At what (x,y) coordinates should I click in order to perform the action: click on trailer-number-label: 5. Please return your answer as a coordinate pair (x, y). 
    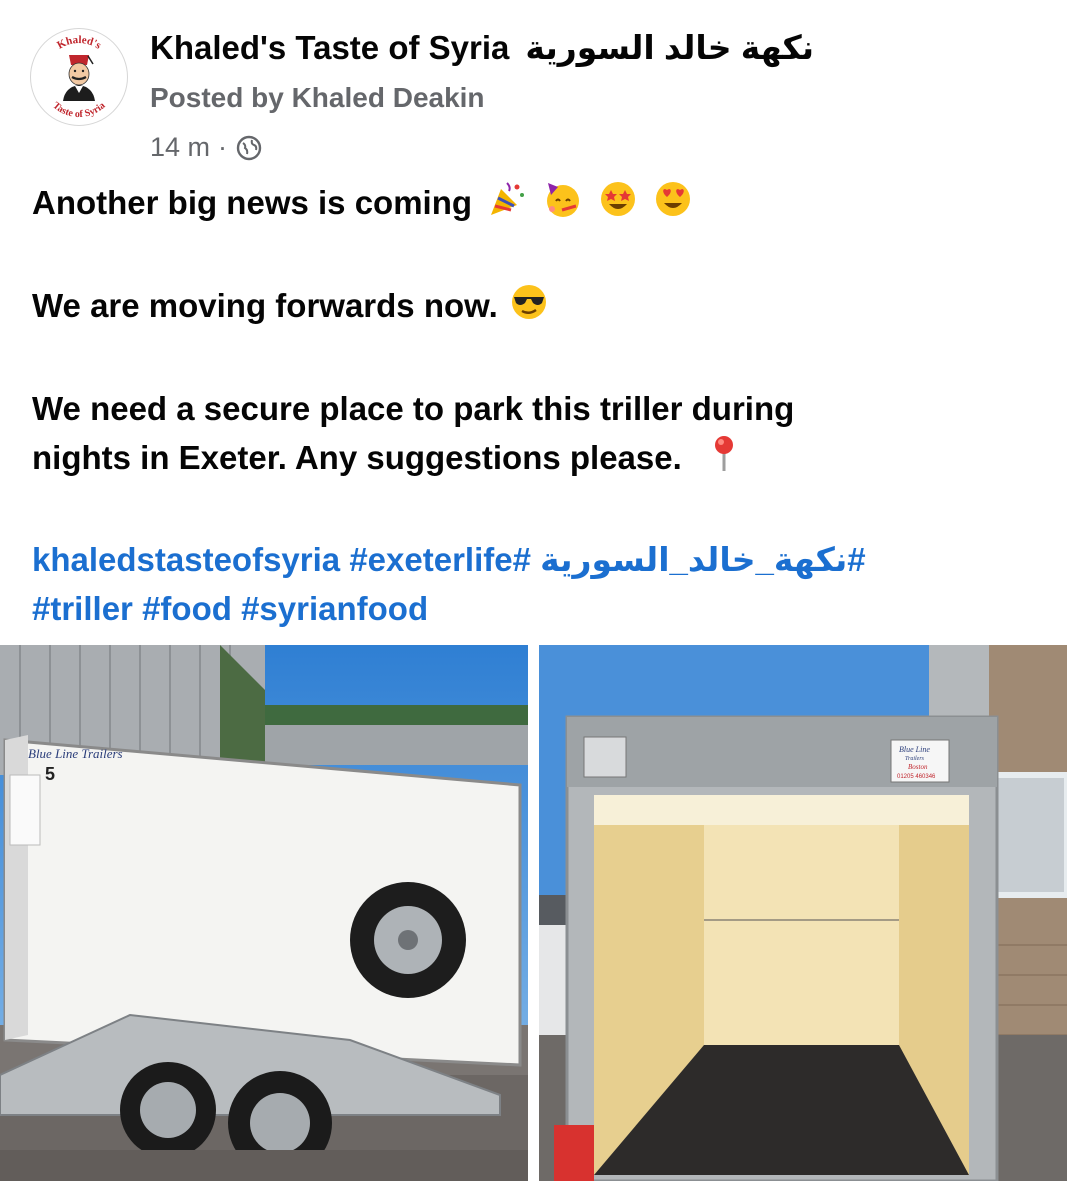
    Looking at the image, I should click on (50, 774).